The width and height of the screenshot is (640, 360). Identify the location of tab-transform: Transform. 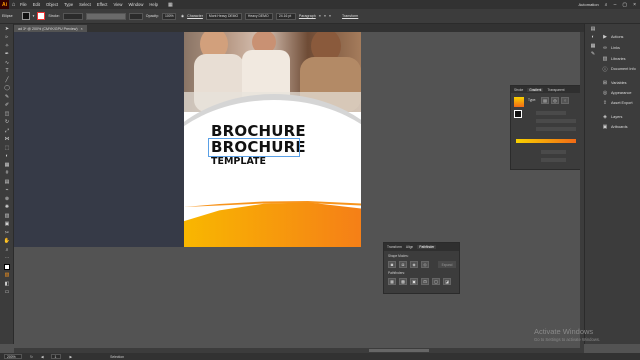
(394, 247).